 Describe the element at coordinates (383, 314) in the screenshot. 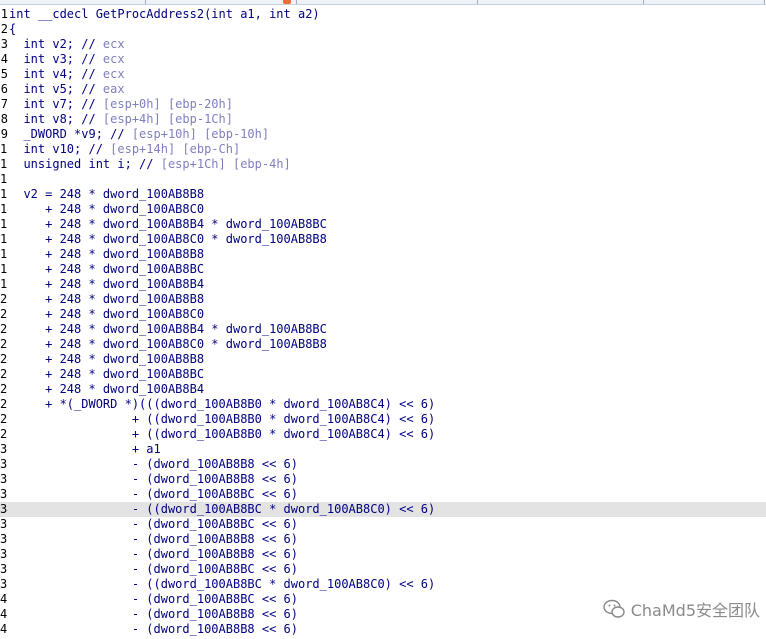

I see `code-line: 21 + 248 * dword_100AB8C0` at that location.